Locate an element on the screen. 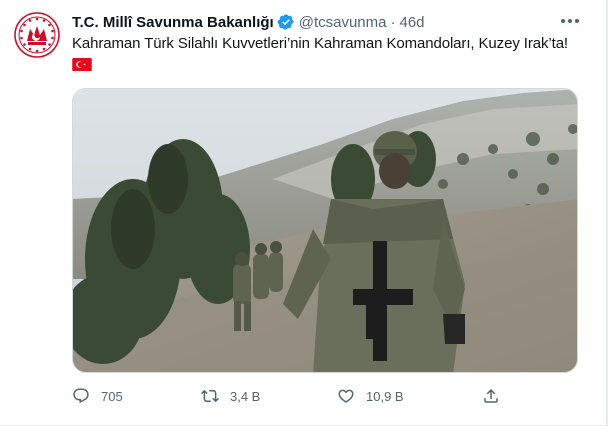  tweet-actions: 705 3,4 B 10,9 B is located at coordinates (297, 396).